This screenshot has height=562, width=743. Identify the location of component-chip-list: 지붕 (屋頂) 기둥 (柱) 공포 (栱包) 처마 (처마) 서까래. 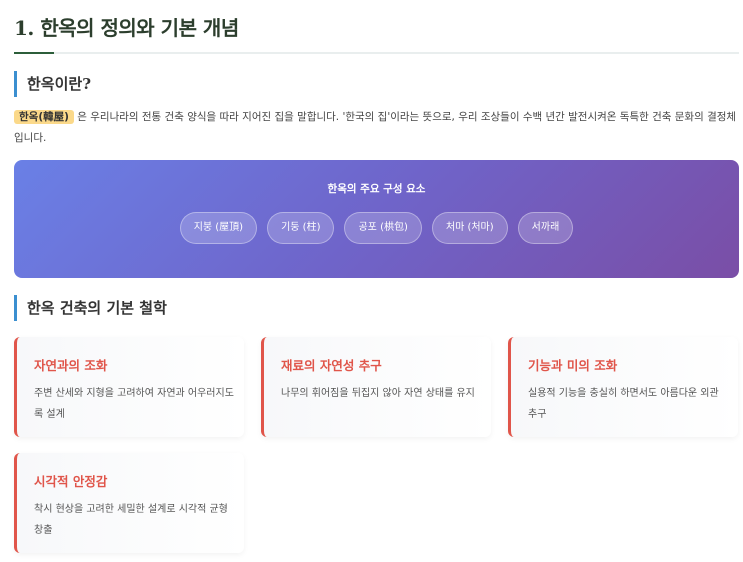
(376, 228).